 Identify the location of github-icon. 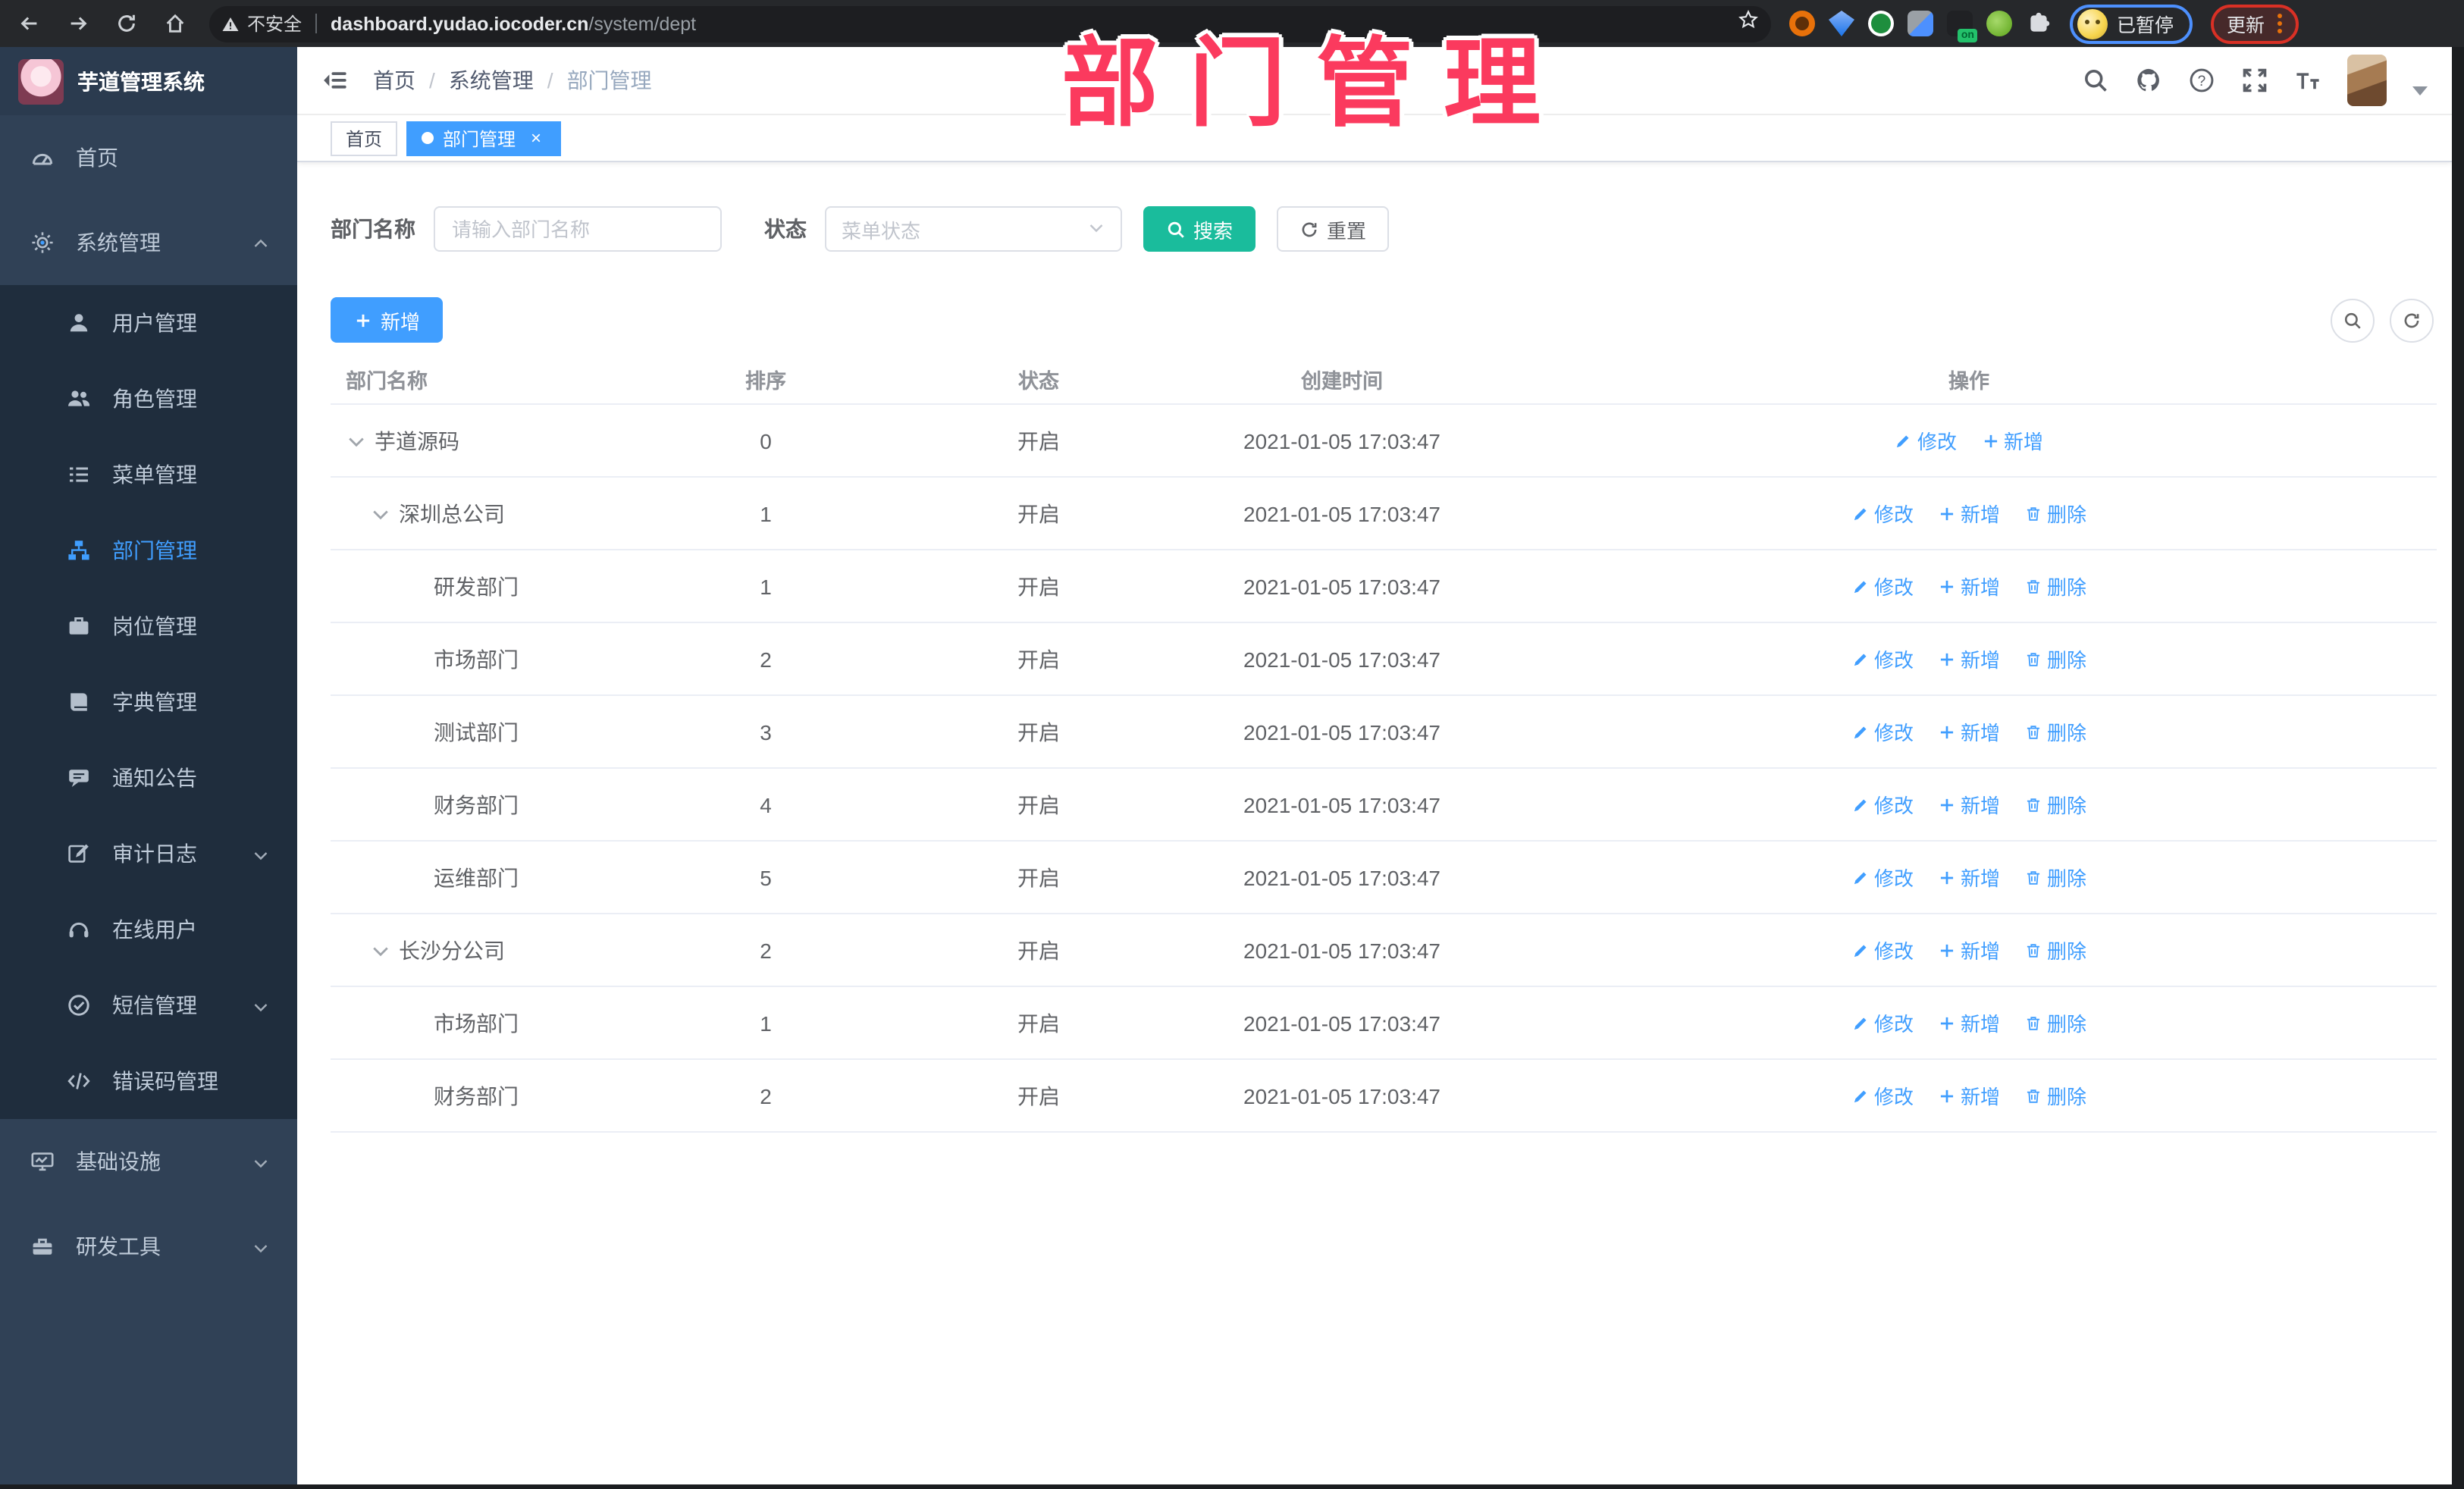
(2149, 80).